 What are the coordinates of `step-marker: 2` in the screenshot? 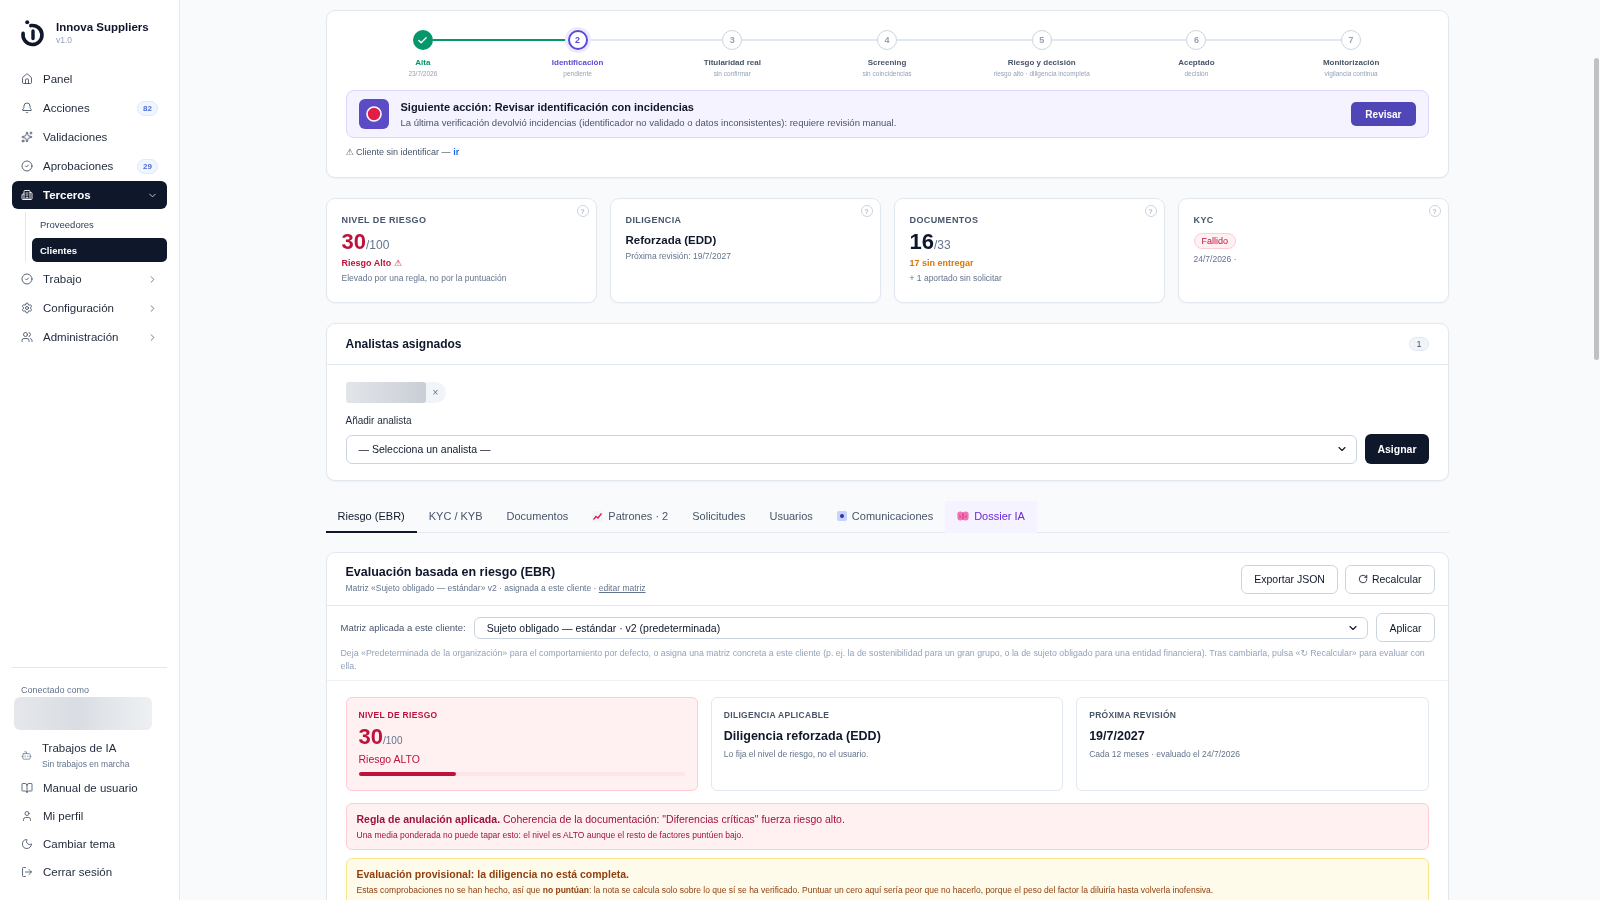 It's located at (577, 40).